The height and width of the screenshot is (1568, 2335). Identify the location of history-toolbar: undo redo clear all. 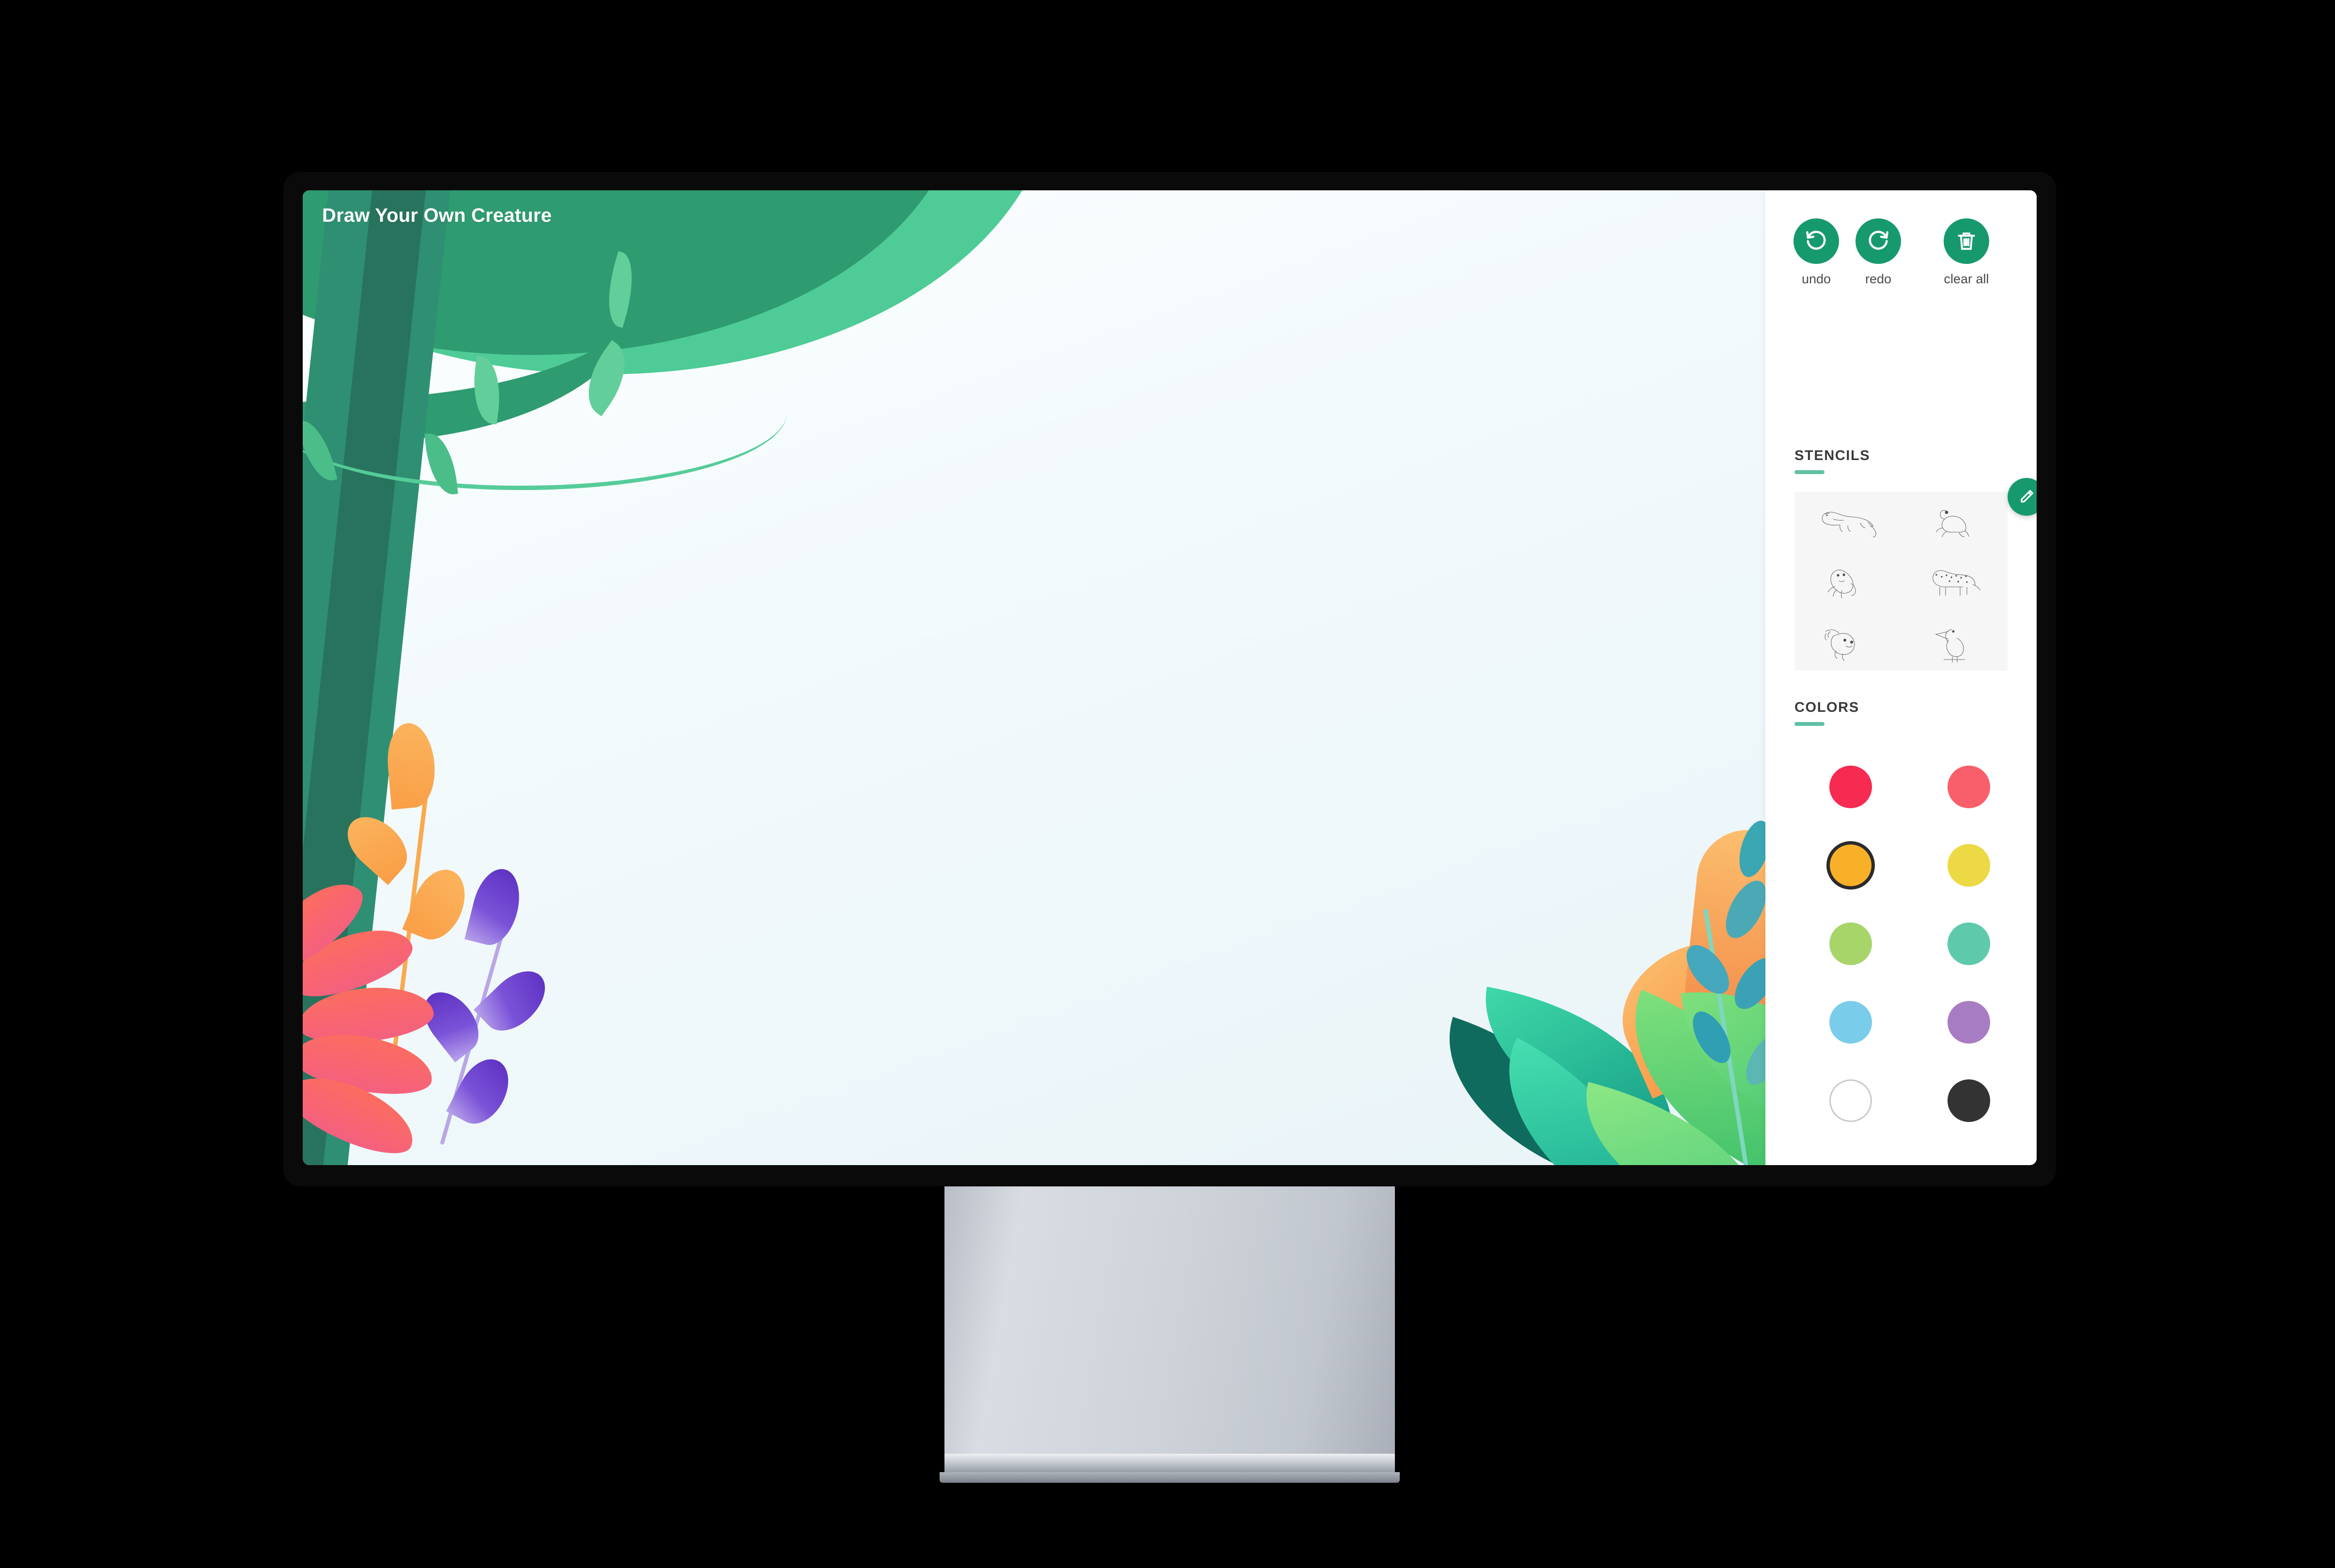
(1901, 259).